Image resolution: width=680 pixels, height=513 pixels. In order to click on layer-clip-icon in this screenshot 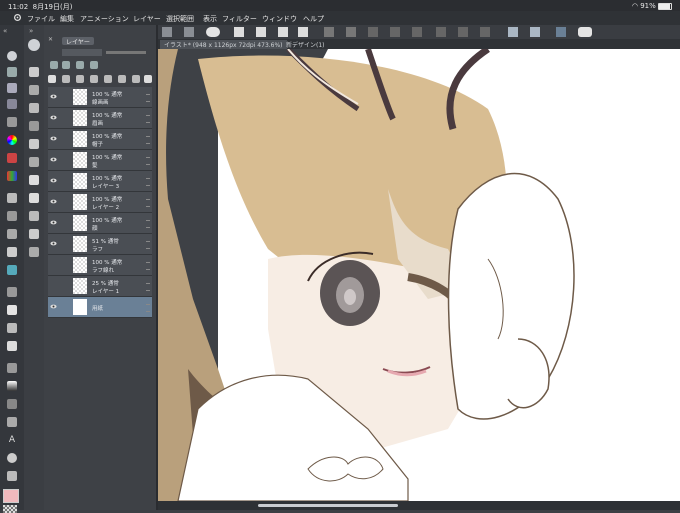, I will do `click(66, 65)`.